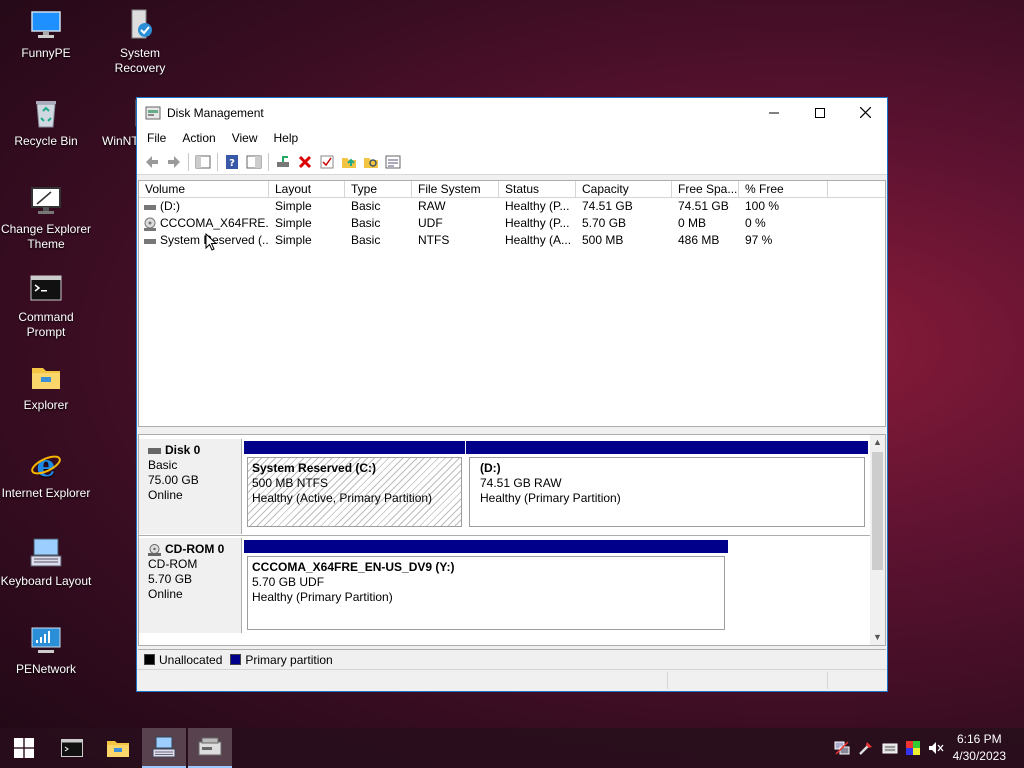 This screenshot has height=768, width=1024. Describe the element at coordinates (349, 162) in the screenshot. I see `open-folder-button` at that location.